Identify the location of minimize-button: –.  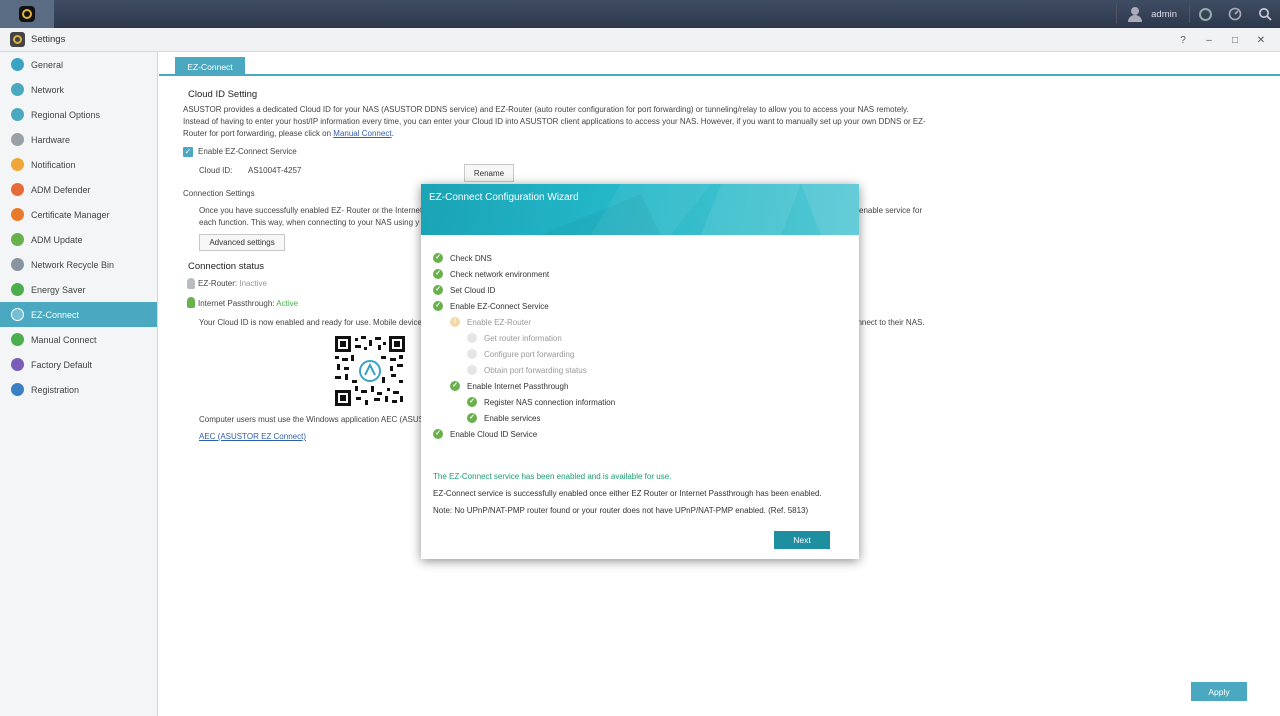
(1209, 40).